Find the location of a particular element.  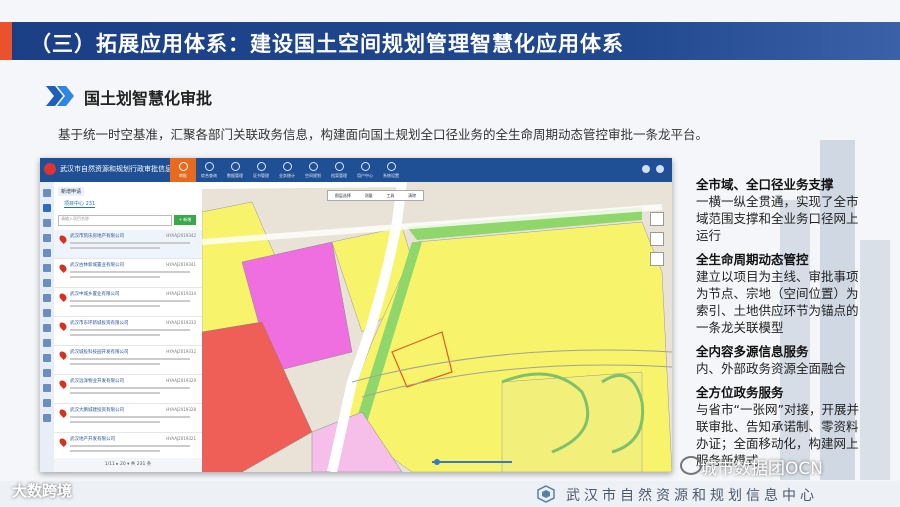

list-item: 武汉市凯乐房地产有限公司 HYAAJ2019342 is located at coordinates (128, 244).